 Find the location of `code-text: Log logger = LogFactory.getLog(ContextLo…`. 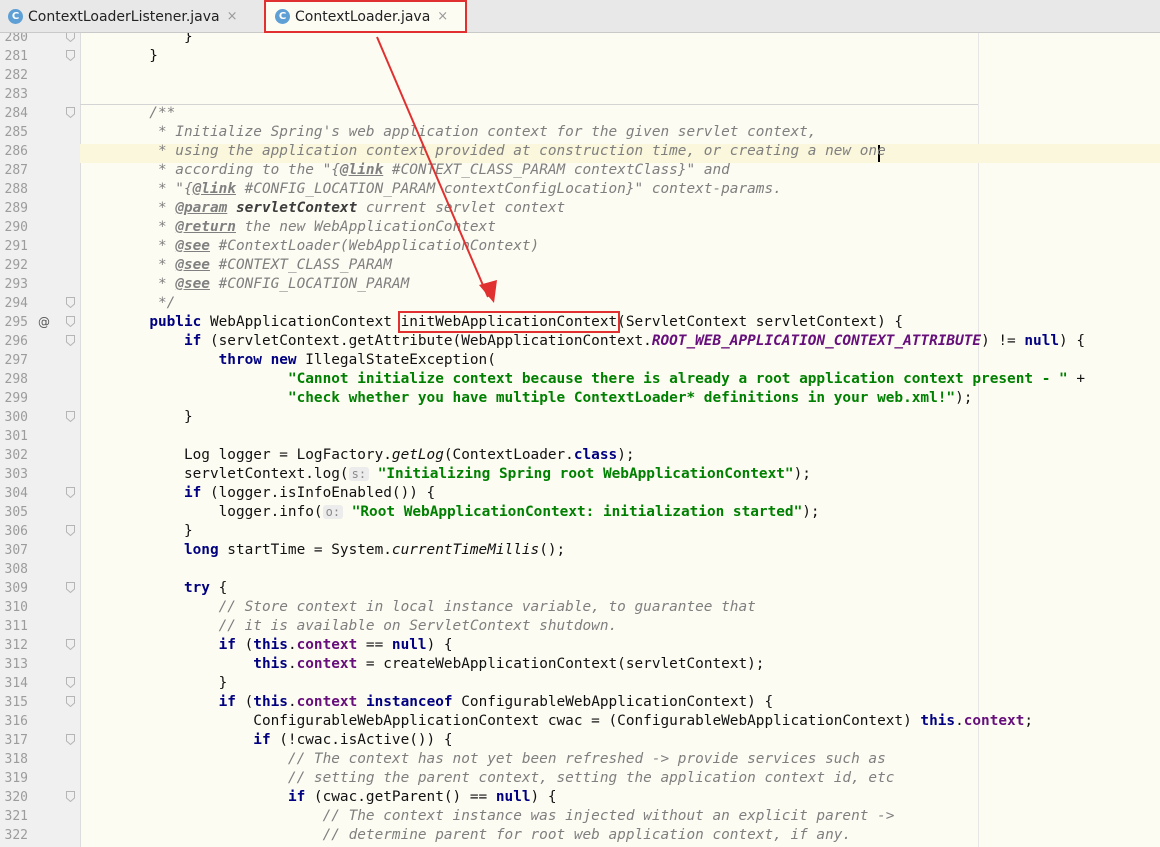

code-text: Log logger = LogFactory.getLog(ContextLo… is located at coordinates (357, 455).